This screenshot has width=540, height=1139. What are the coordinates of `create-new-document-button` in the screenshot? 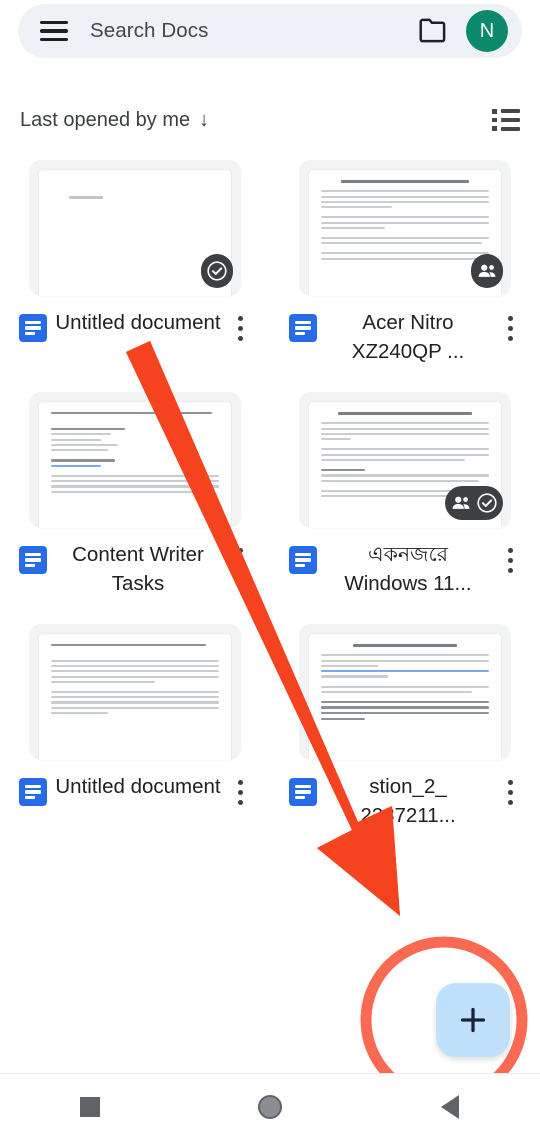 It's located at (473, 1020).